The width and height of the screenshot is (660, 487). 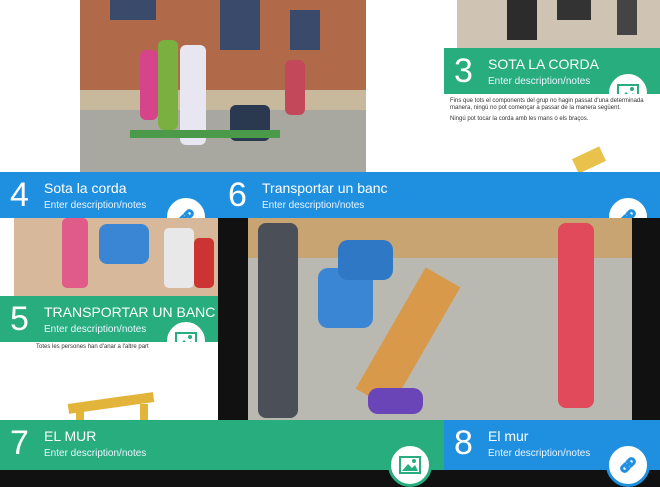 I want to click on bench, so click(x=205, y=134).